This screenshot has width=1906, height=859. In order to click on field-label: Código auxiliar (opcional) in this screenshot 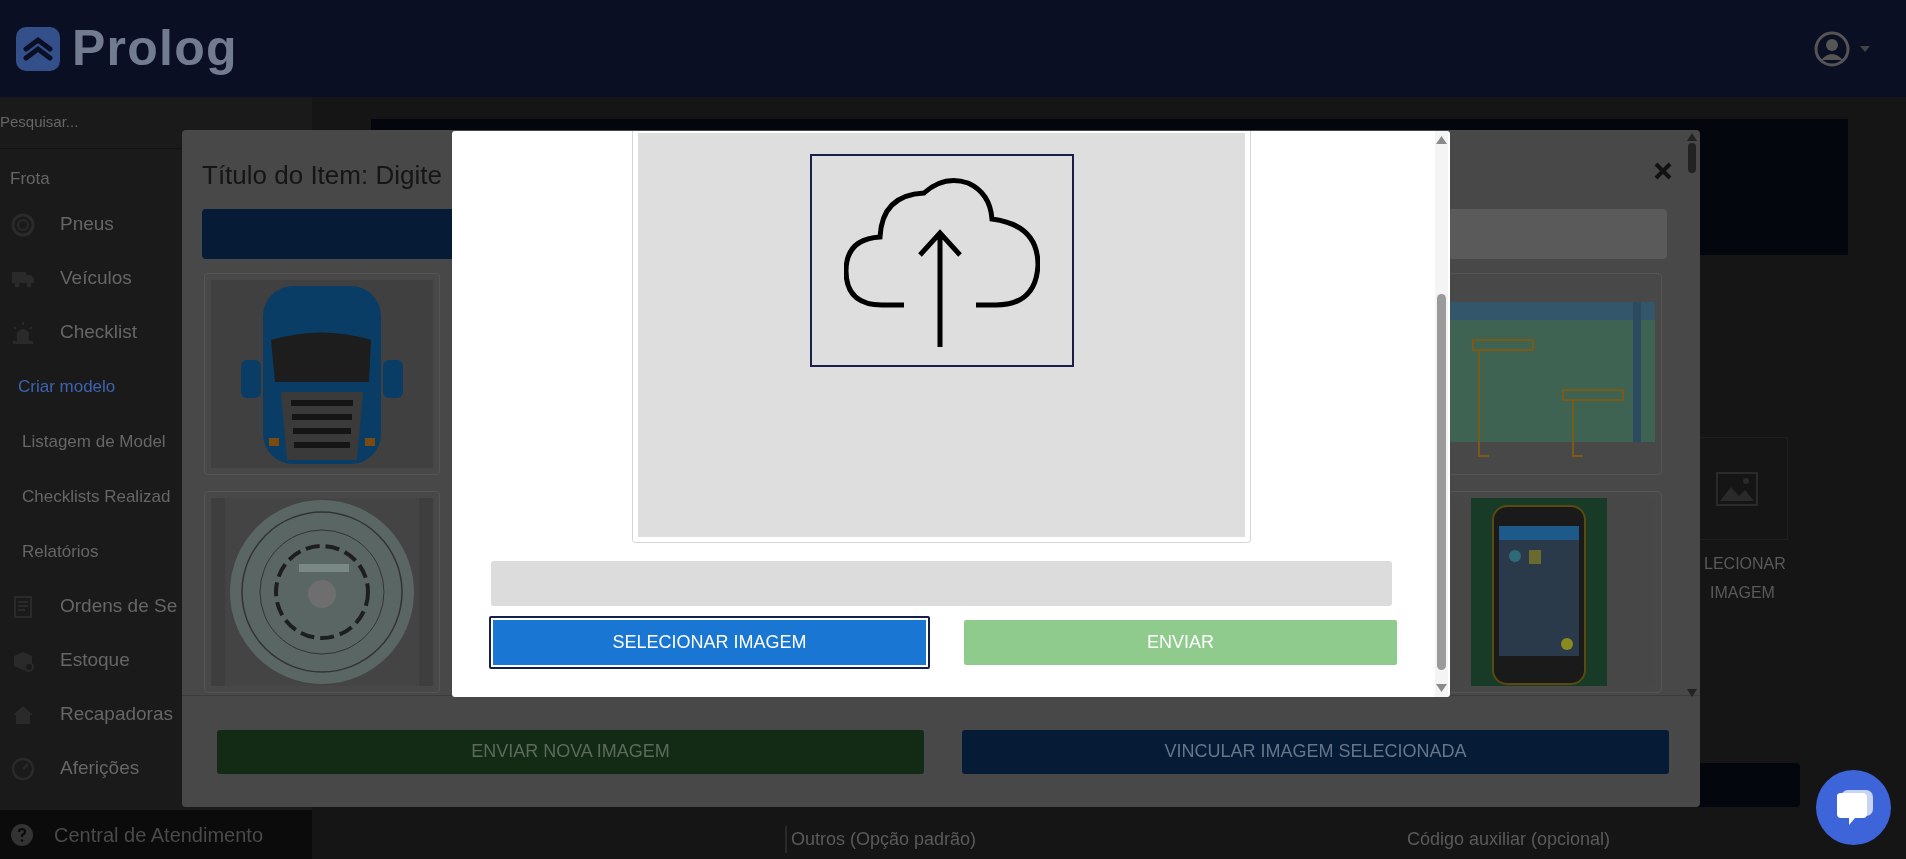, I will do `click(1509, 839)`.